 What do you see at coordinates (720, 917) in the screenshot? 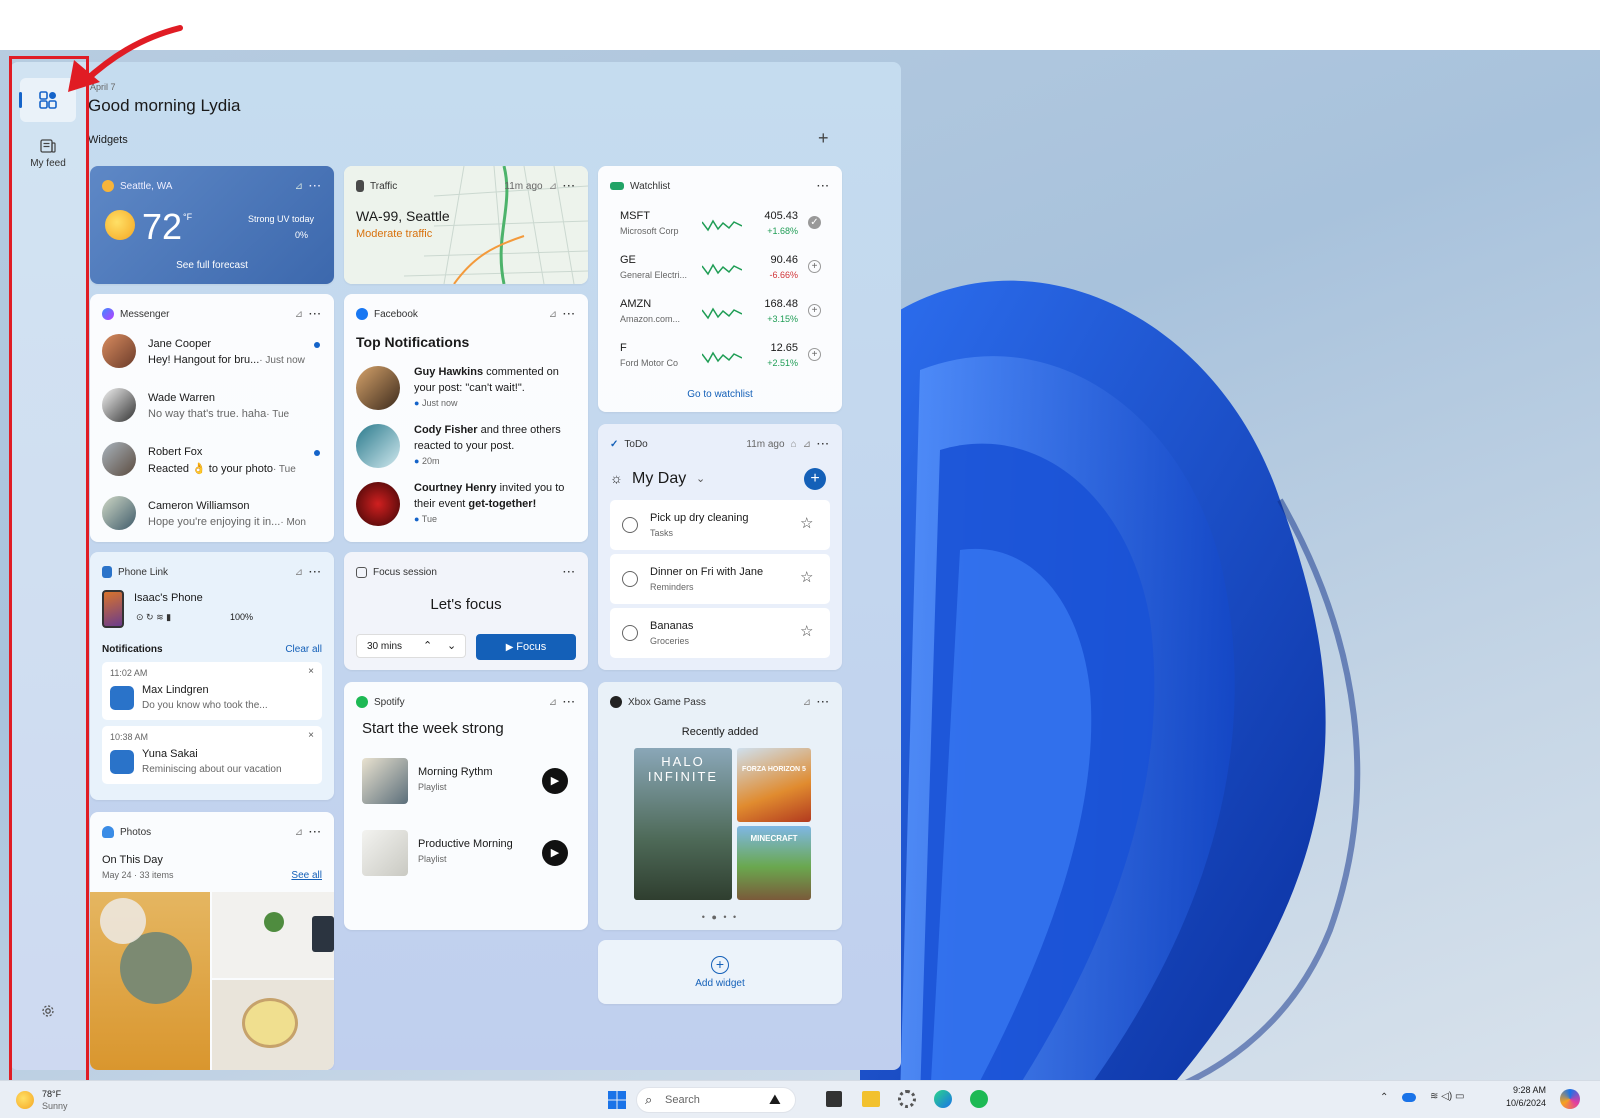
I see `carousel-dots: • ● • •` at bounding box center [720, 917].